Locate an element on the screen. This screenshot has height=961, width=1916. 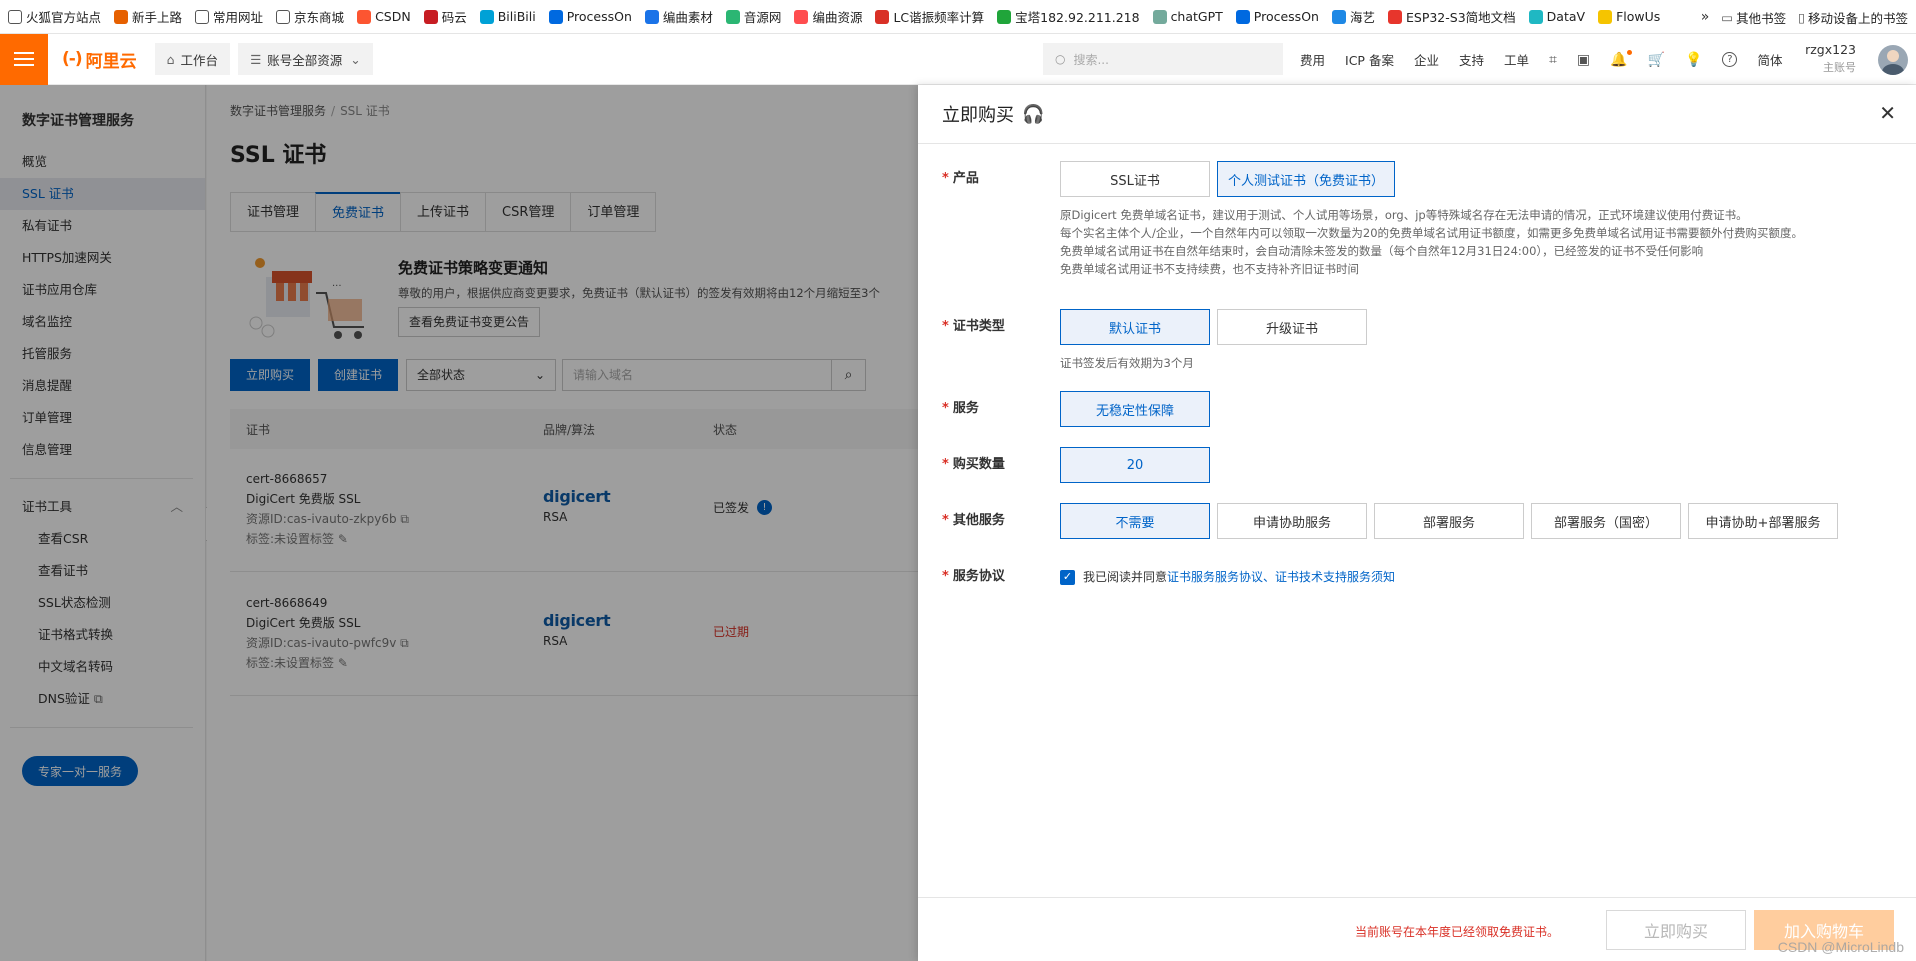
bookmark-folder: ▭ 其他书签 is located at coordinates (1753, 17).